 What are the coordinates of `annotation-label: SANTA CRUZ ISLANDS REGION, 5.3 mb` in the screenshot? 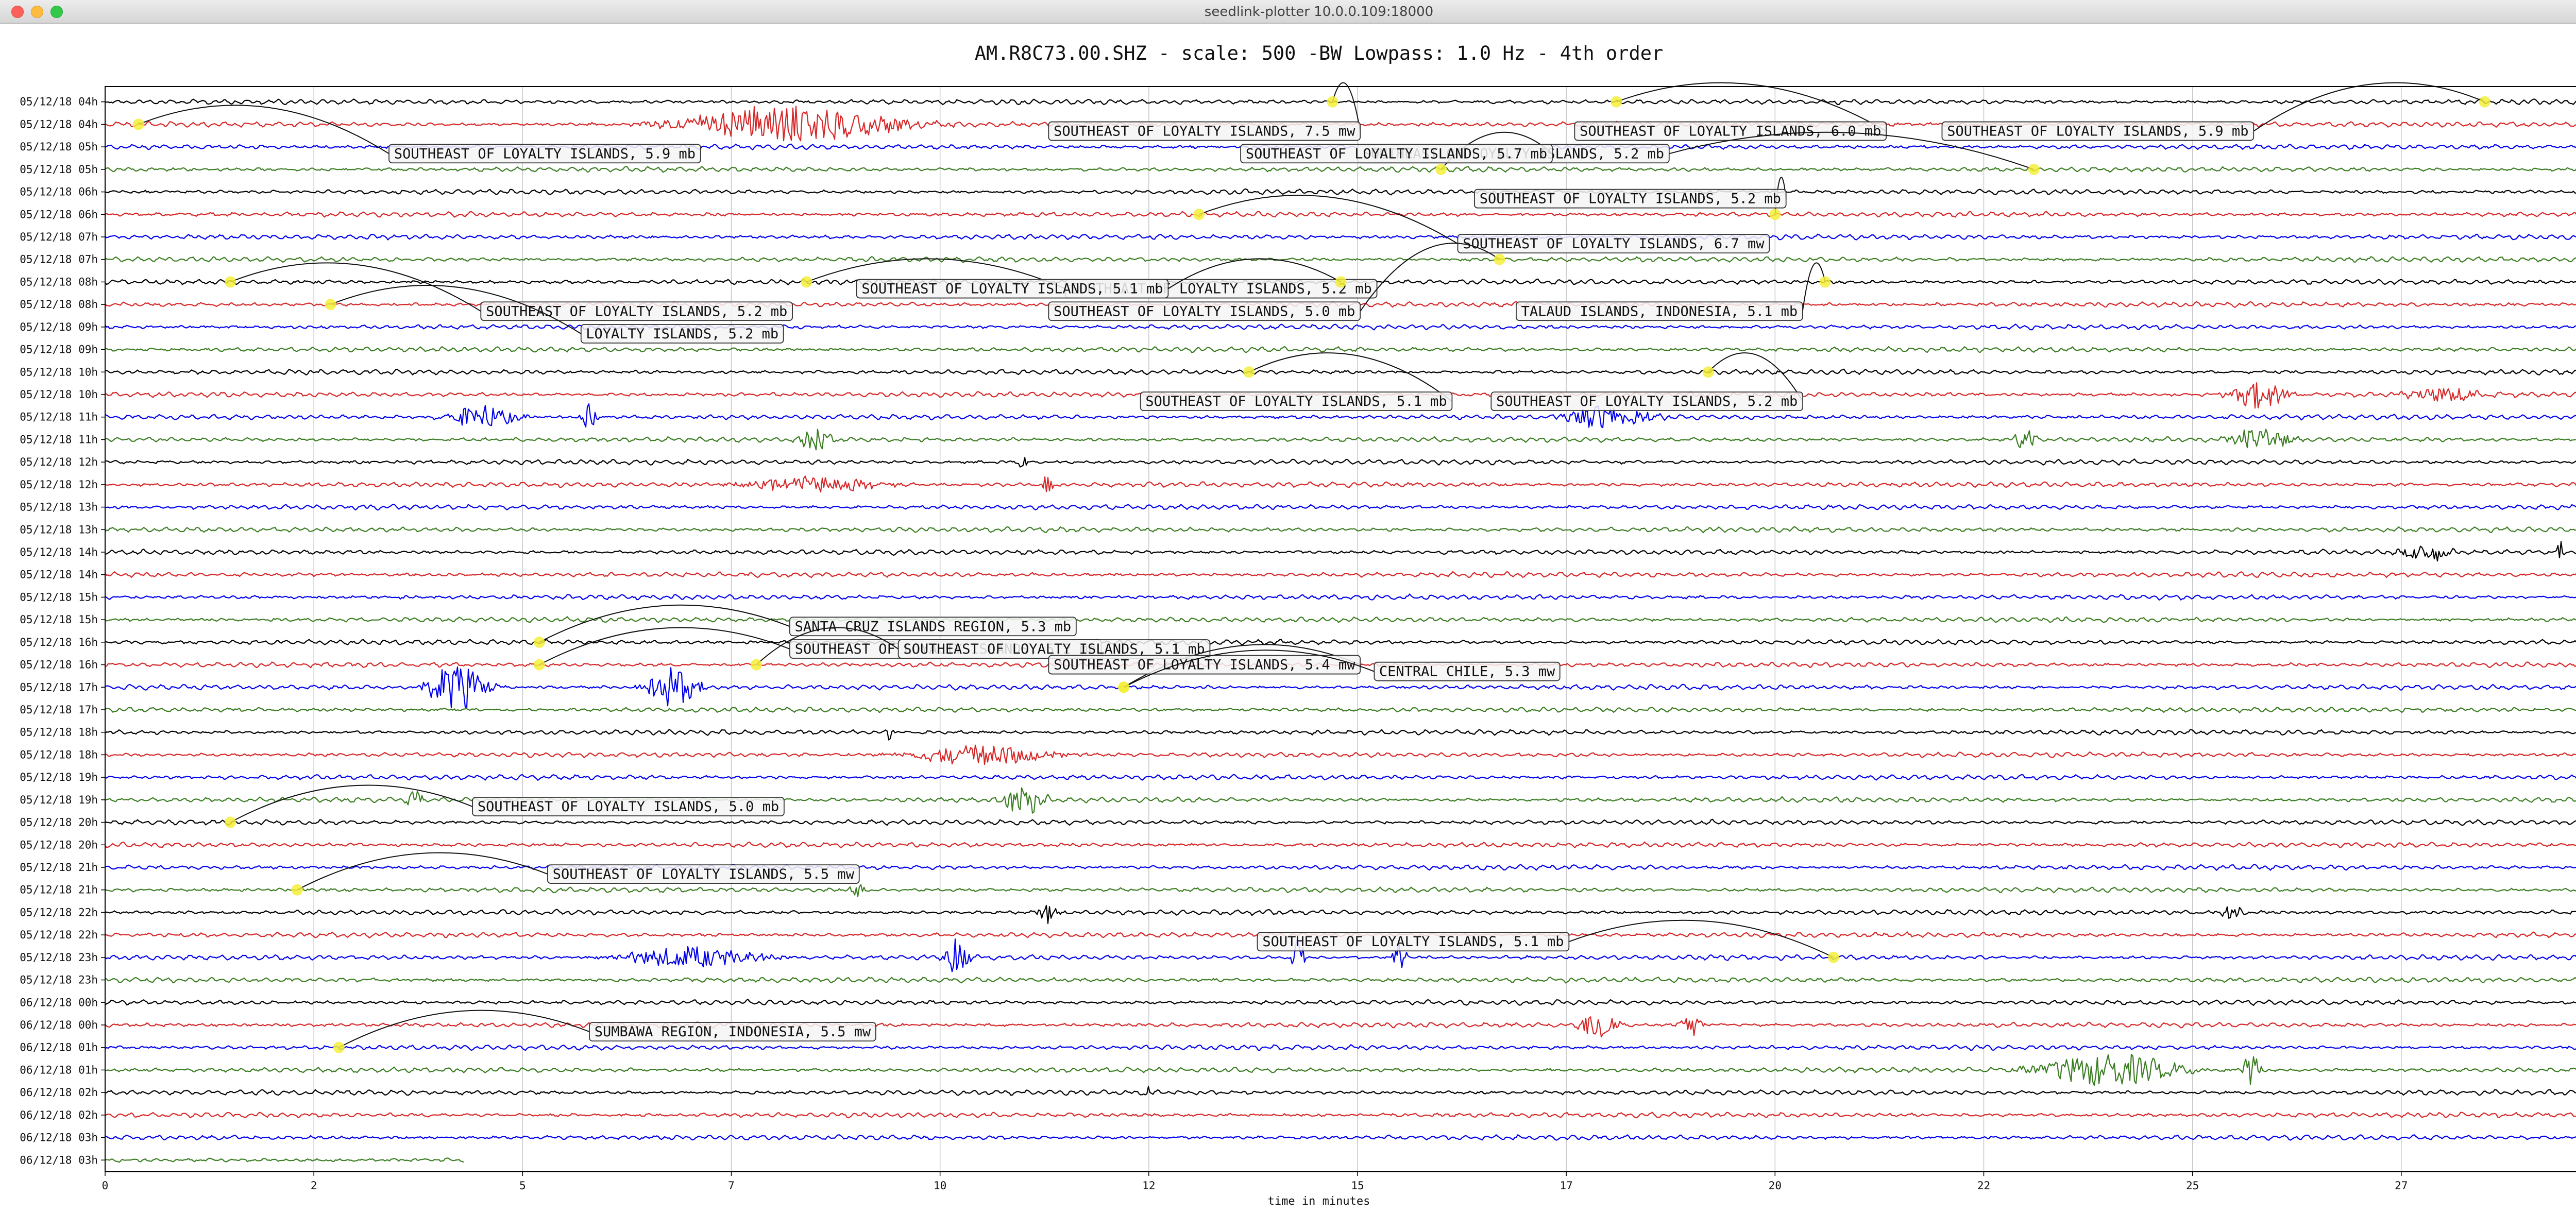 It's located at (933, 627).